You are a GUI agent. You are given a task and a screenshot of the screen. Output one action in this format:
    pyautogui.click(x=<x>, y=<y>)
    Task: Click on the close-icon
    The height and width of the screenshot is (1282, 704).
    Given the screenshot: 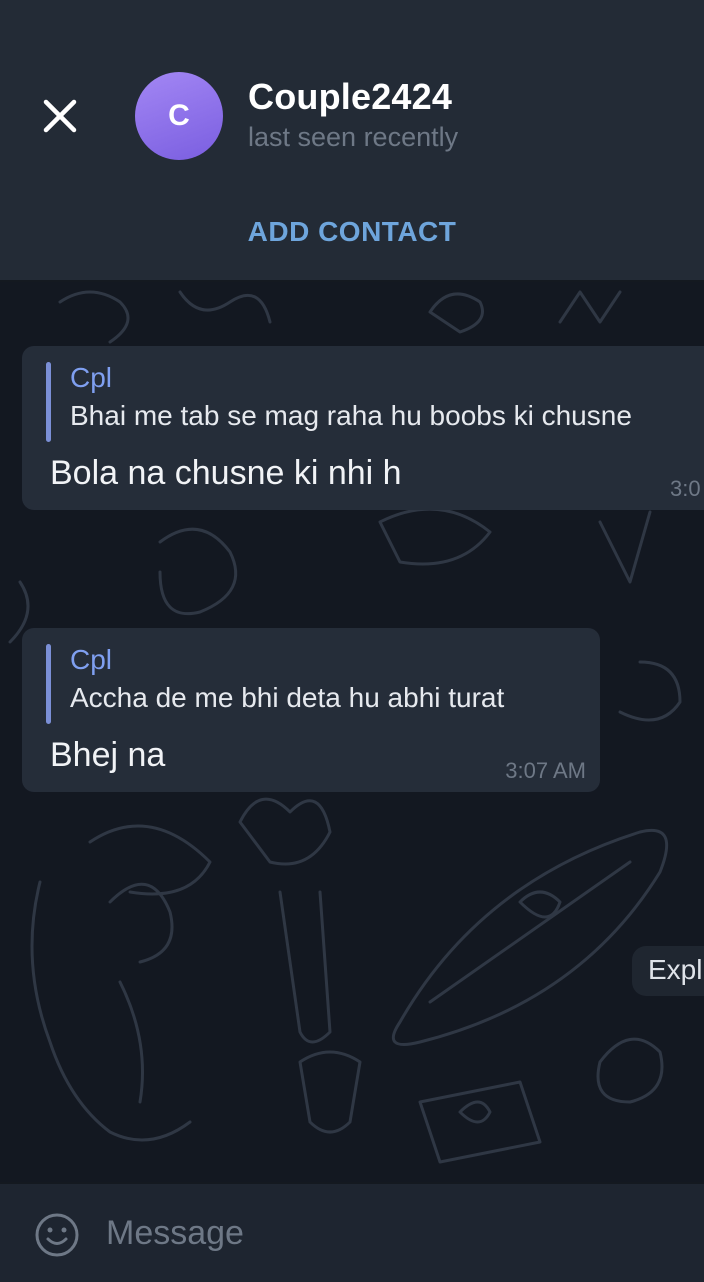 What is the action you would take?
    pyautogui.click(x=60, y=116)
    